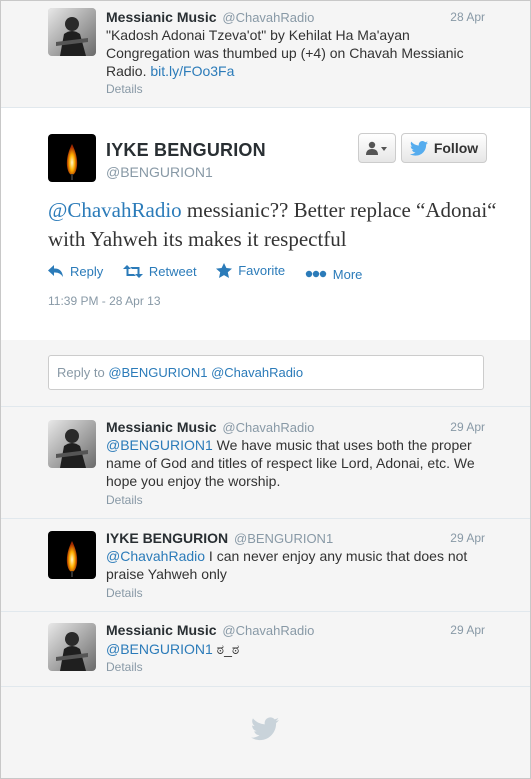 This screenshot has width=531, height=779. I want to click on reply-input: Reply to @BENGURION1 @ChavahRadio, so click(266, 372).